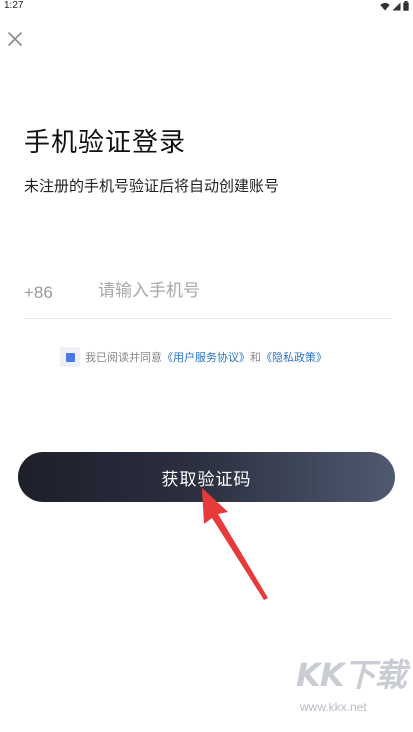  What do you see at coordinates (152, 186) in the screenshot?
I see `page-subtitle: 未注册的手机号验证后将自动创建账号` at bounding box center [152, 186].